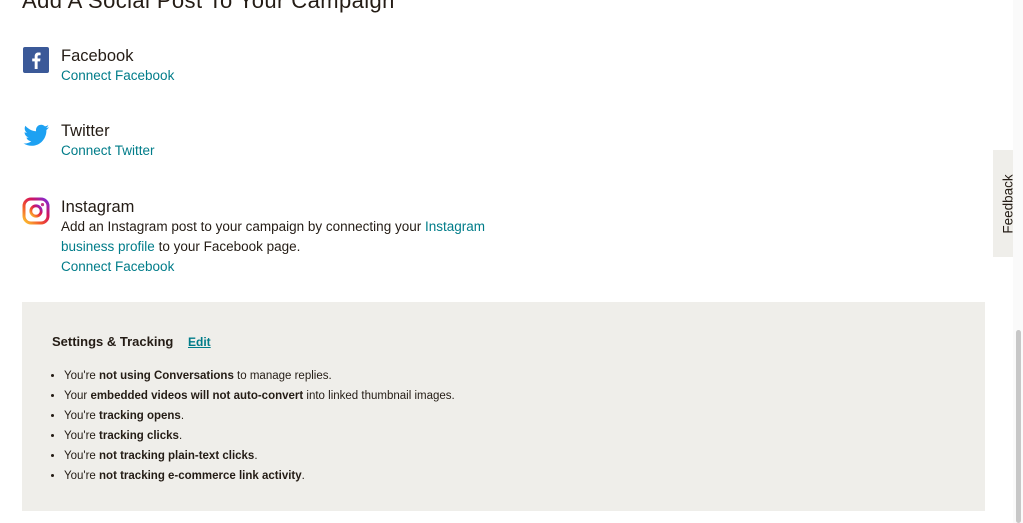 The width and height of the screenshot is (1023, 523). I want to click on settings-item: You're tracking clicks., so click(259, 436).